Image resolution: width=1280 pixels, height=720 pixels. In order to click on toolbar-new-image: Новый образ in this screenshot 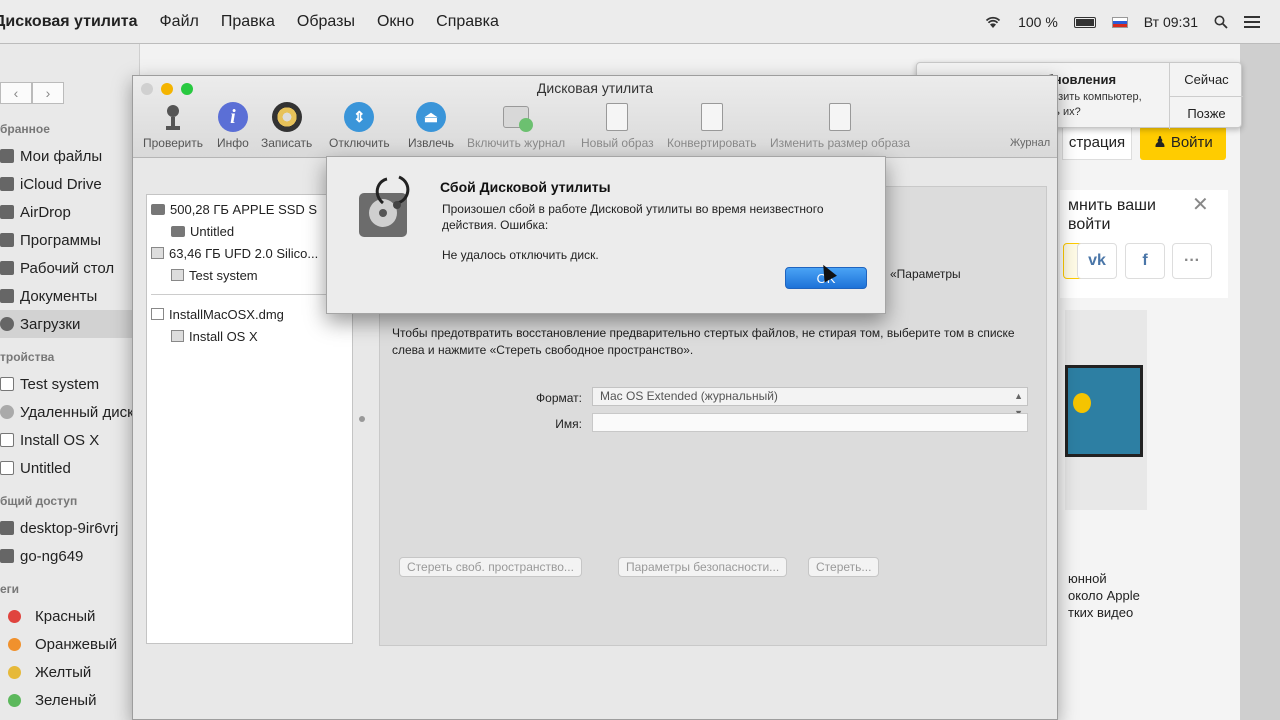, I will do `click(617, 126)`.